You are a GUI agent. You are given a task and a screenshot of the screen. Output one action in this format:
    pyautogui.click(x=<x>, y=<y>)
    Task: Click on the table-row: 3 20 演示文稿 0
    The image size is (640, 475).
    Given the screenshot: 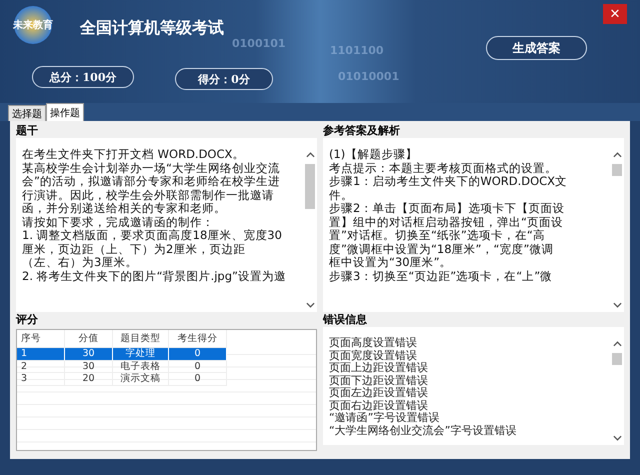 What is the action you would take?
    pyautogui.click(x=166, y=379)
    